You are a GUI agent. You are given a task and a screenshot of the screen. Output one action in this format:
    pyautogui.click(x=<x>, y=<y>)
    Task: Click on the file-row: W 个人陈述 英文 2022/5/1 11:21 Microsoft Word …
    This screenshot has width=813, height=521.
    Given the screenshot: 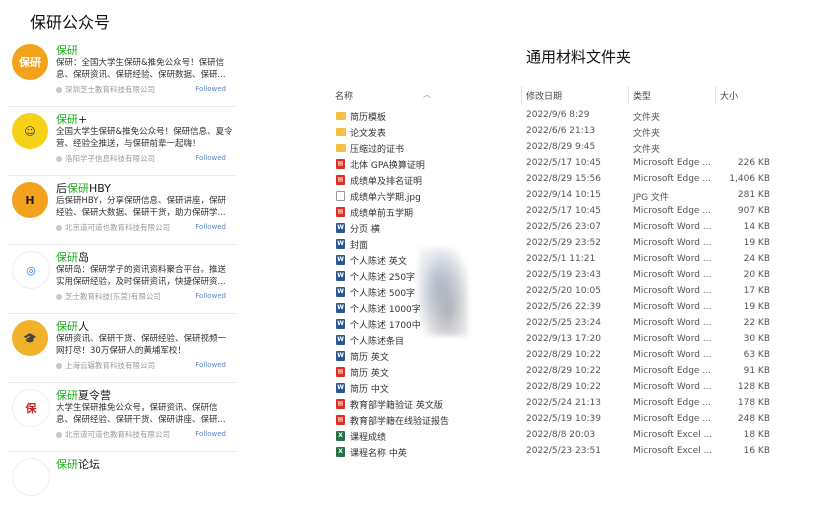 What is the action you would take?
    pyautogui.click(x=555, y=260)
    